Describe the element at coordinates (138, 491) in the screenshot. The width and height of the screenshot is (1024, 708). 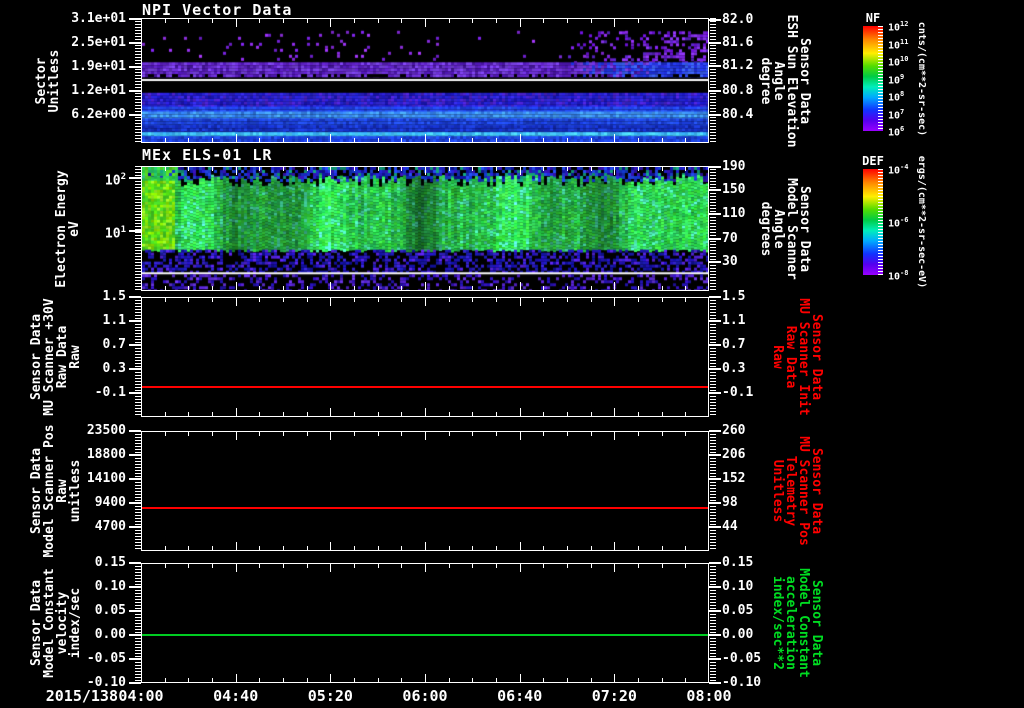
I see `model-scanner-pos-left-axis-comb` at that location.